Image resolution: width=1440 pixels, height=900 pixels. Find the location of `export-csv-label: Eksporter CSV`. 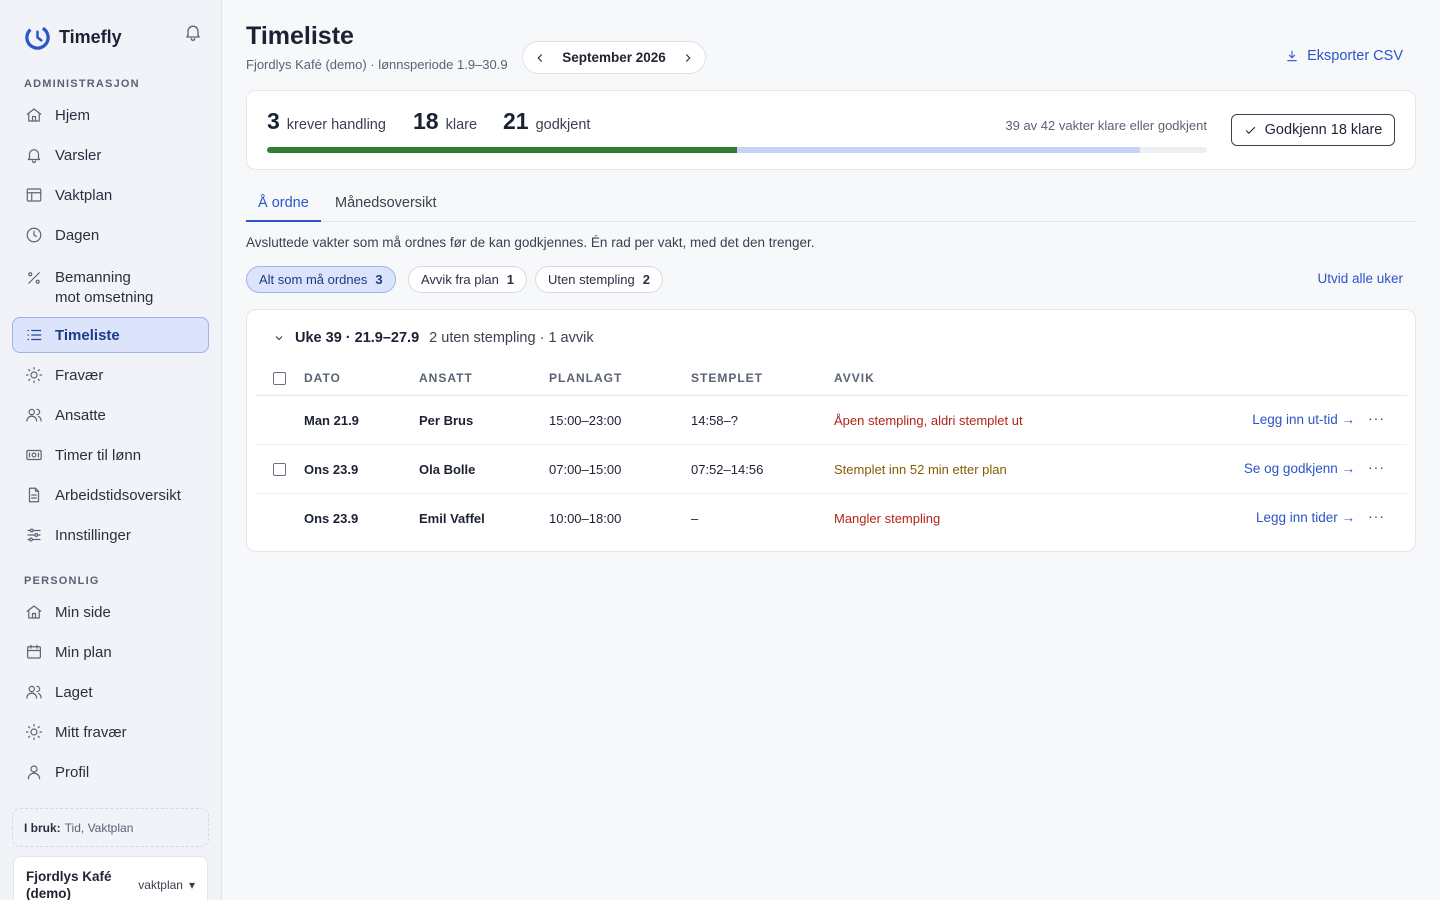

export-csv-label: Eksporter CSV is located at coordinates (1355, 56).